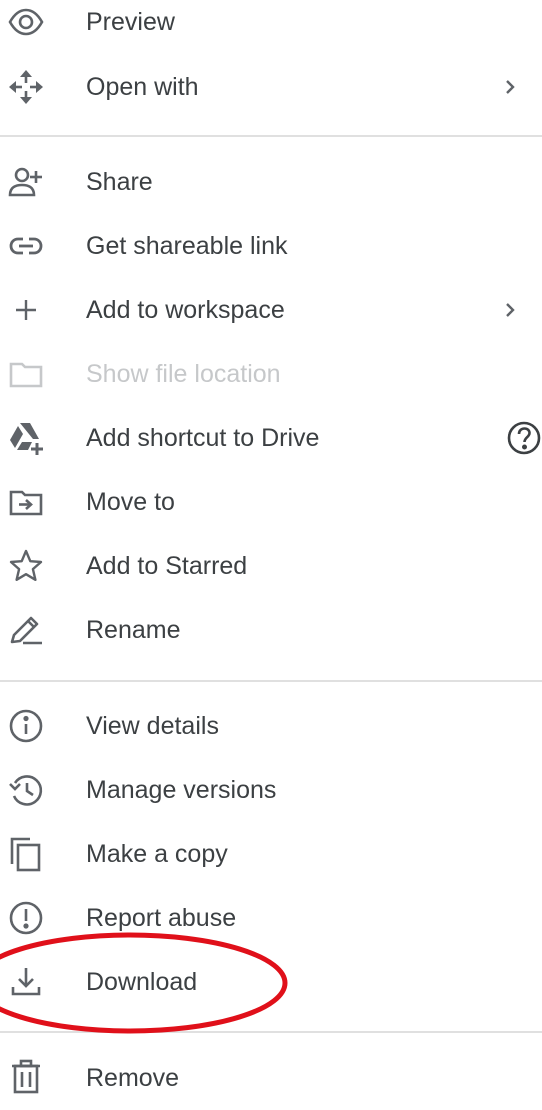 Image resolution: width=542 pixels, height=1110 pixels. Describe the element at coordinates (271, 854) in the screenshot. I see `menu-item-make-a-copy: Make a copy` at that location.